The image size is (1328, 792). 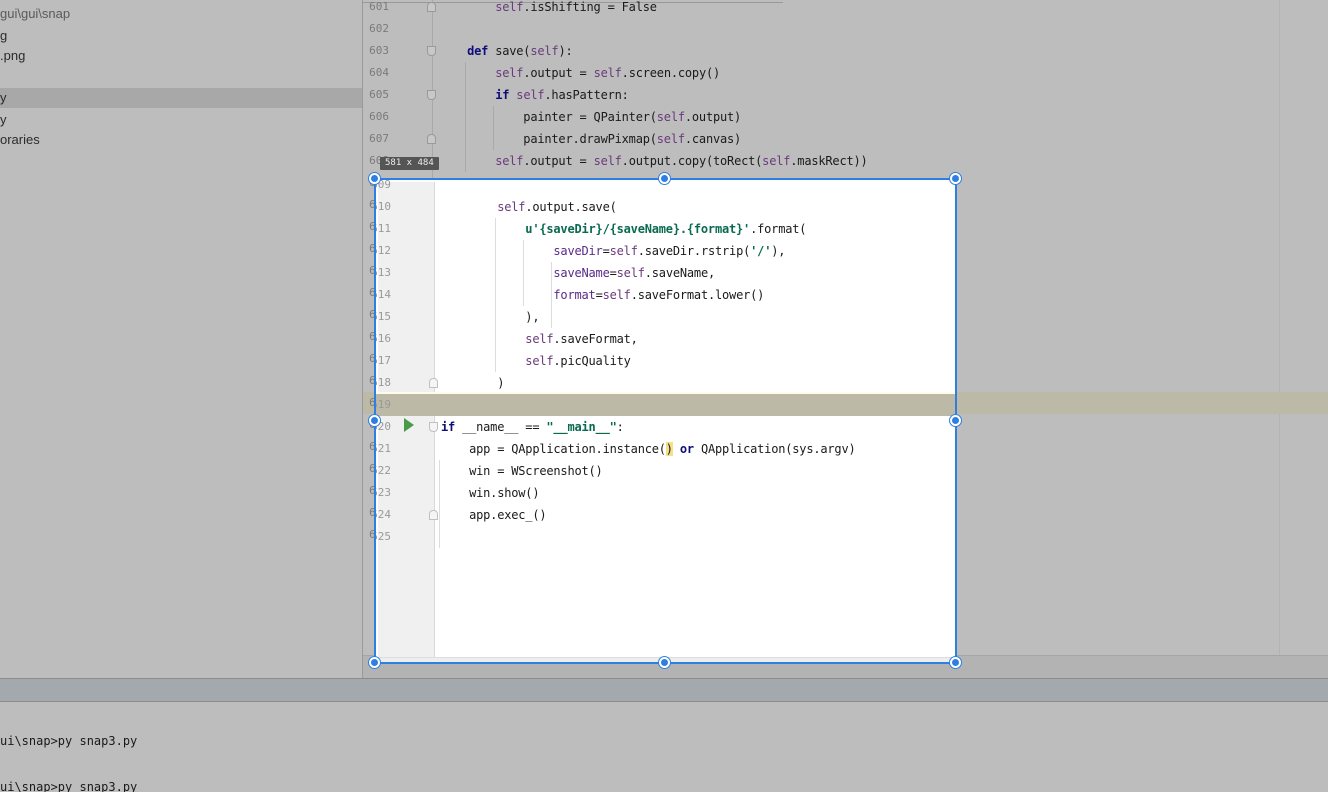 What do you see at coordinates (955, 420) in the screenshot?
I see `resize-handle-right` at bounding box center [955, 420].